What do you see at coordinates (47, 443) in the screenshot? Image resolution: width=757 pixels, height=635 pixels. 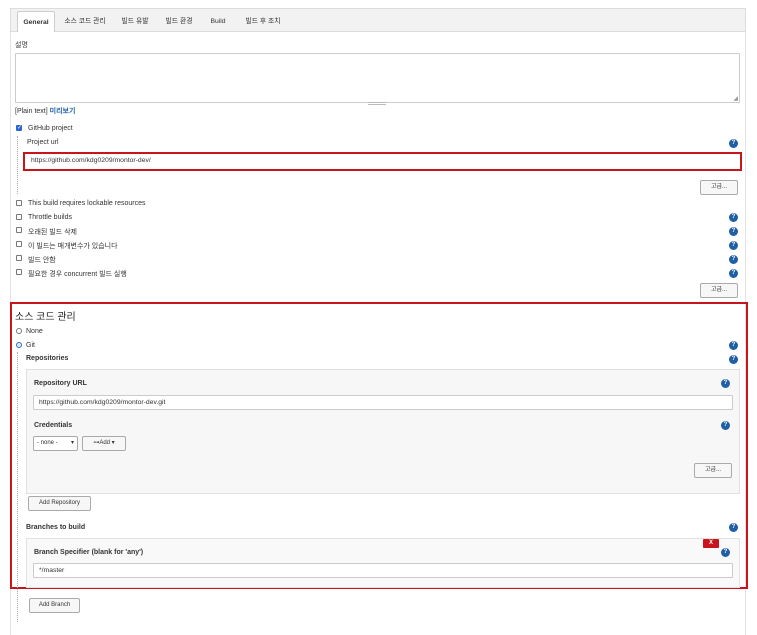 I see `credentials-selected-value: - none -` at bounding box center [47, 443].